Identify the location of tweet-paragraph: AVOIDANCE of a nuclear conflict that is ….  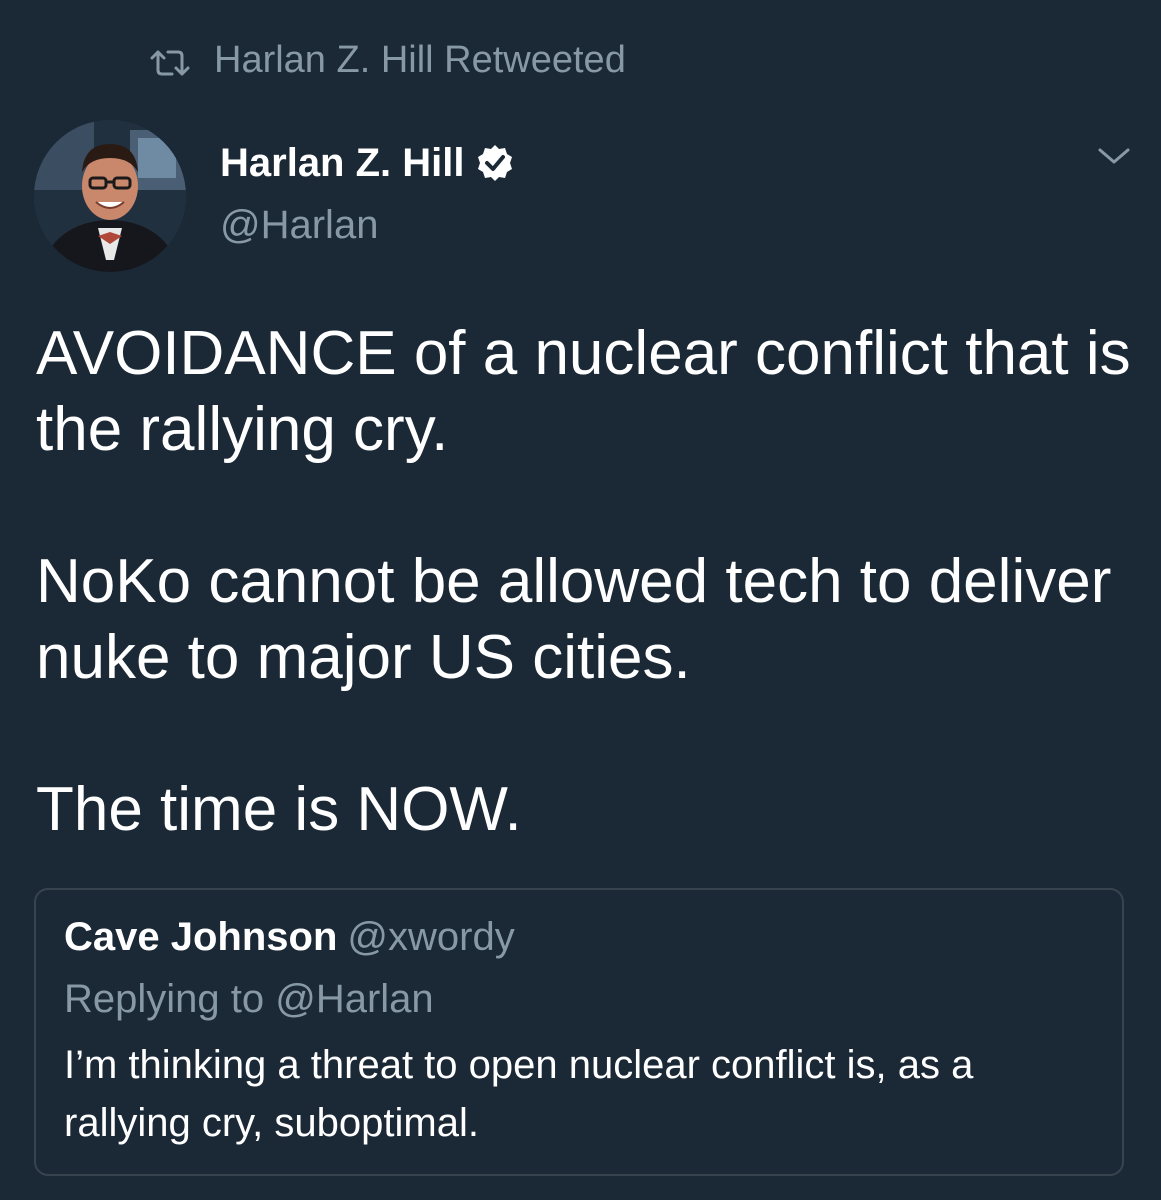
(583, 391).